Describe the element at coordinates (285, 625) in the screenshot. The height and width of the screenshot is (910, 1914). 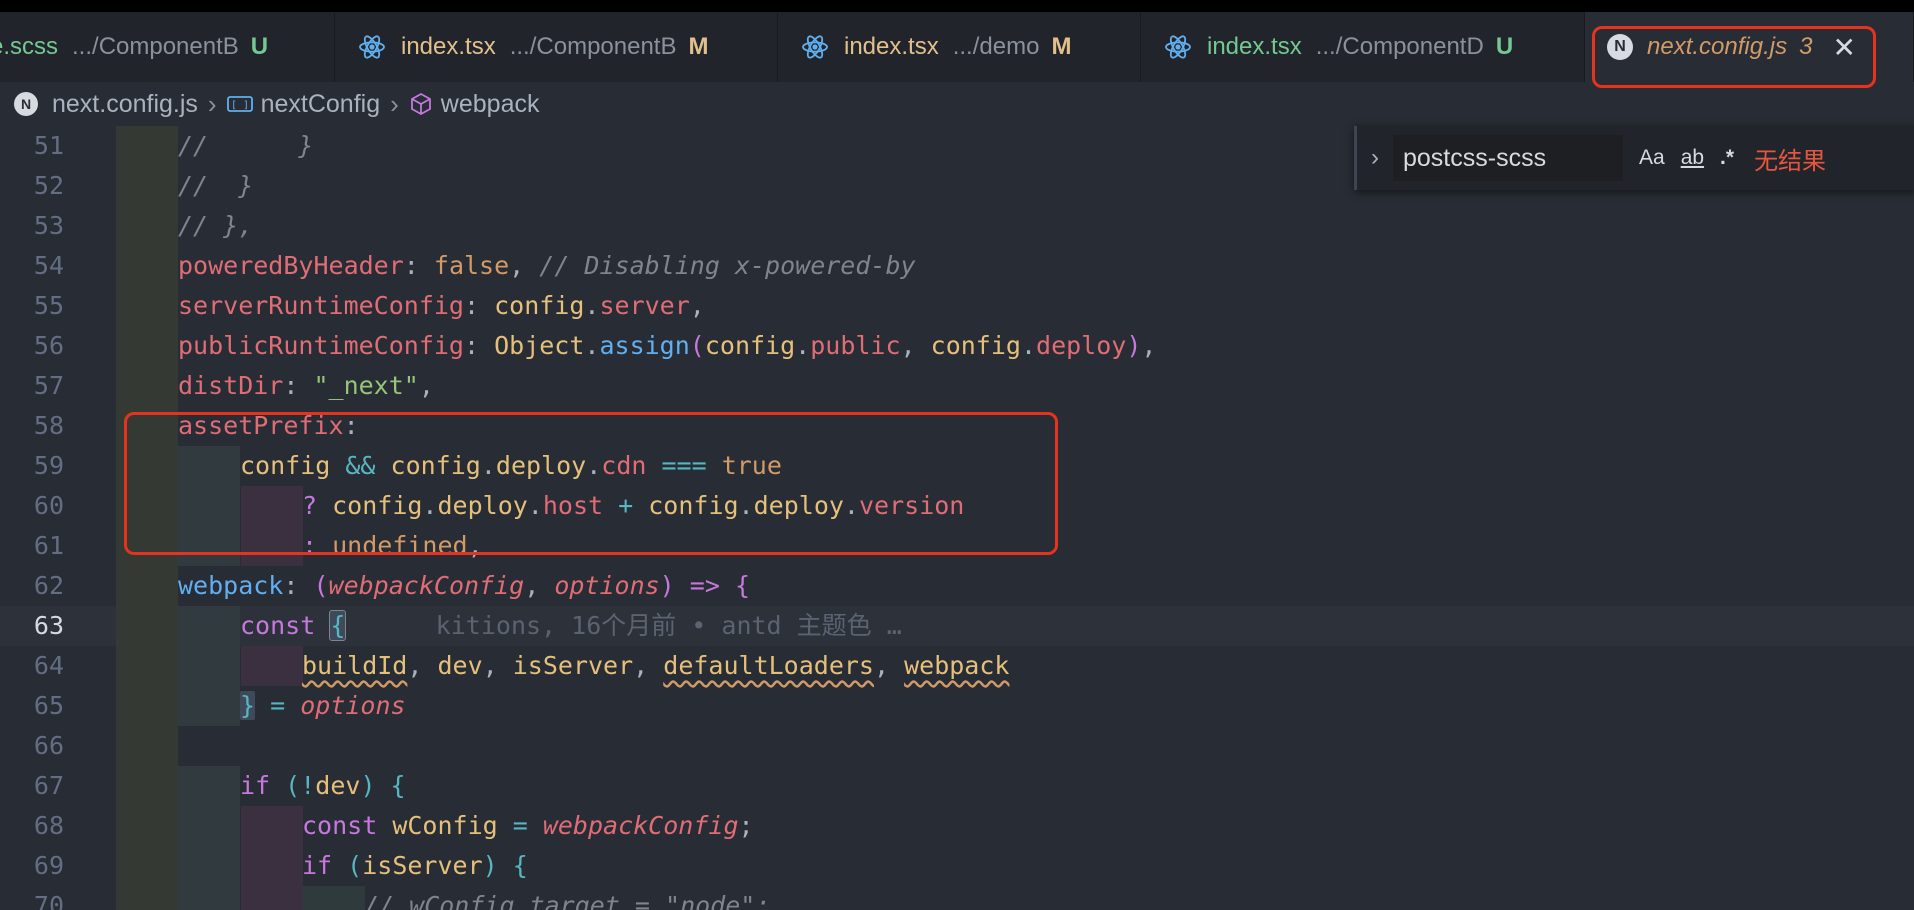
I see `code-token: const` at that location.